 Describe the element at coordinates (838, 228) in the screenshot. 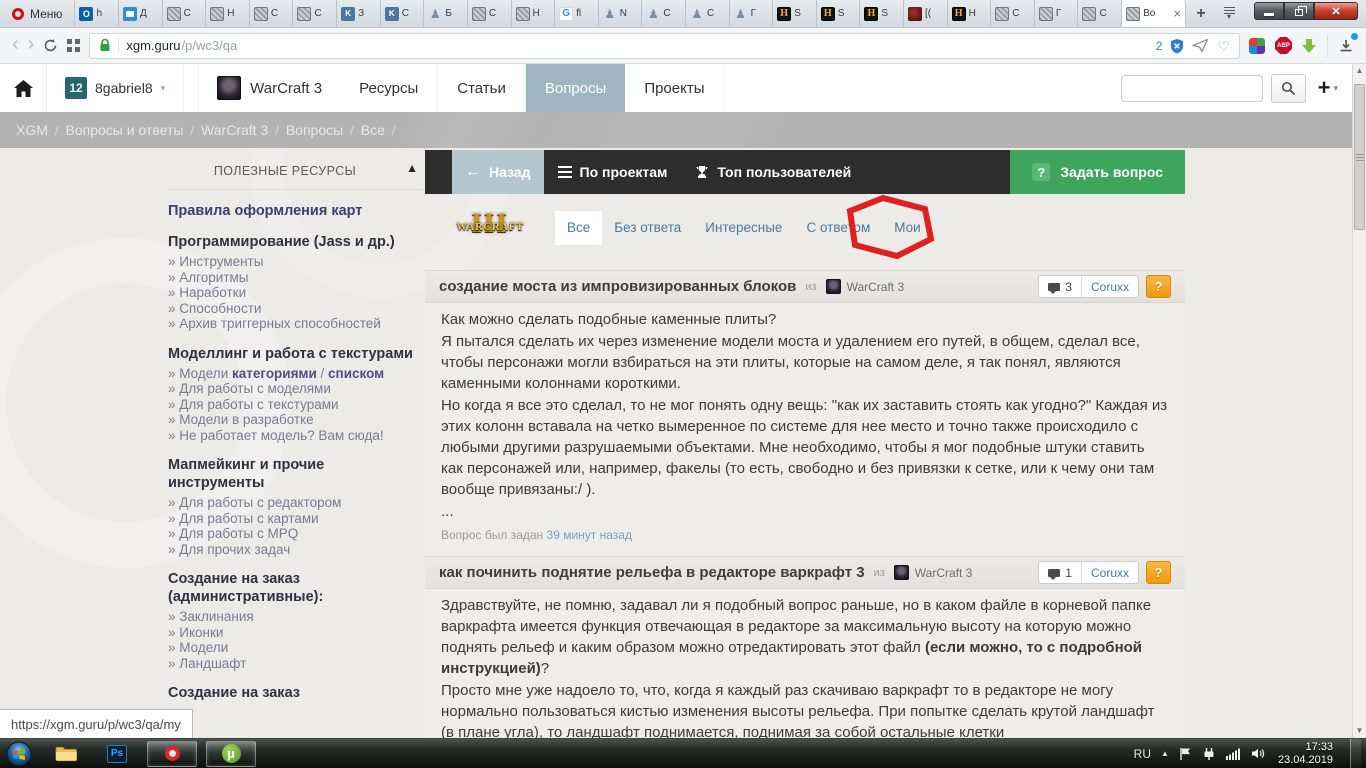

I see `filter-tab: С ответом` at that location.